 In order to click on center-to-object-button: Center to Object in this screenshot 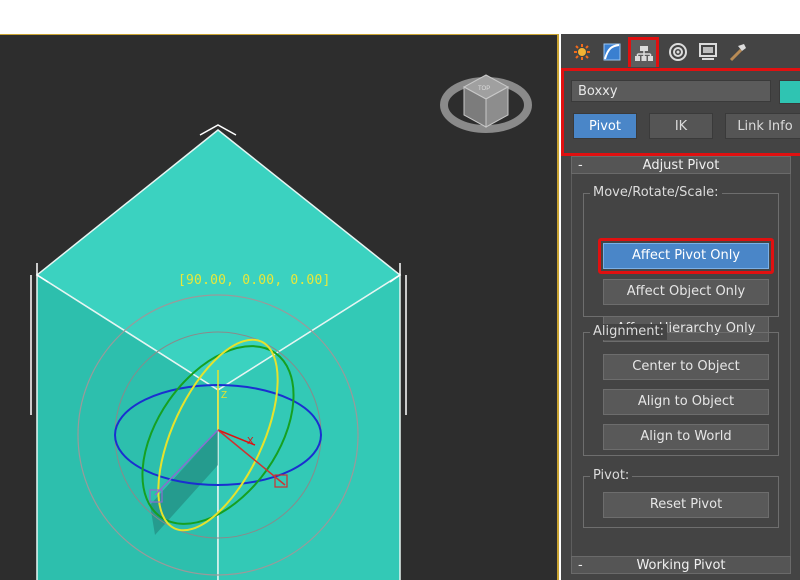, I will do `click(686, 367)`.